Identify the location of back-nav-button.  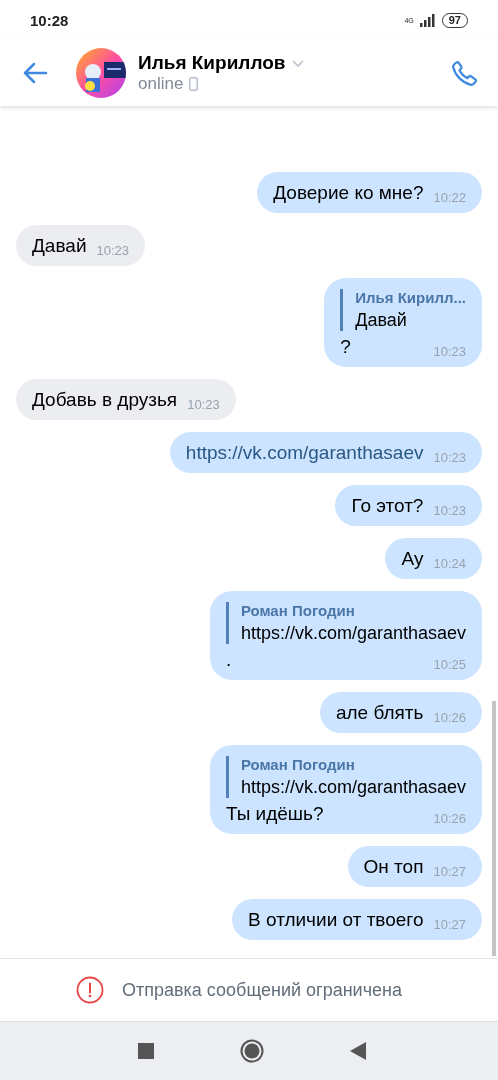
(358, 1051).